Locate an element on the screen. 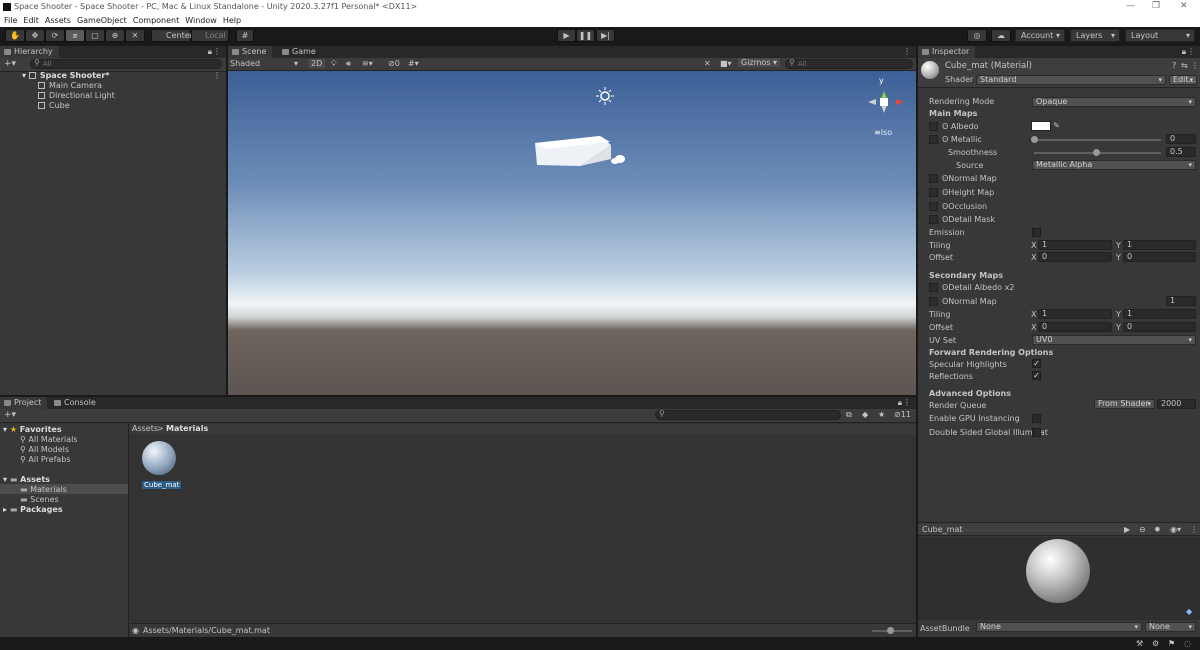 The height and width of the screenshot is (650, 1200). inspector-lock-icon: 🔒︎ is located at coordinates (1184, 52).